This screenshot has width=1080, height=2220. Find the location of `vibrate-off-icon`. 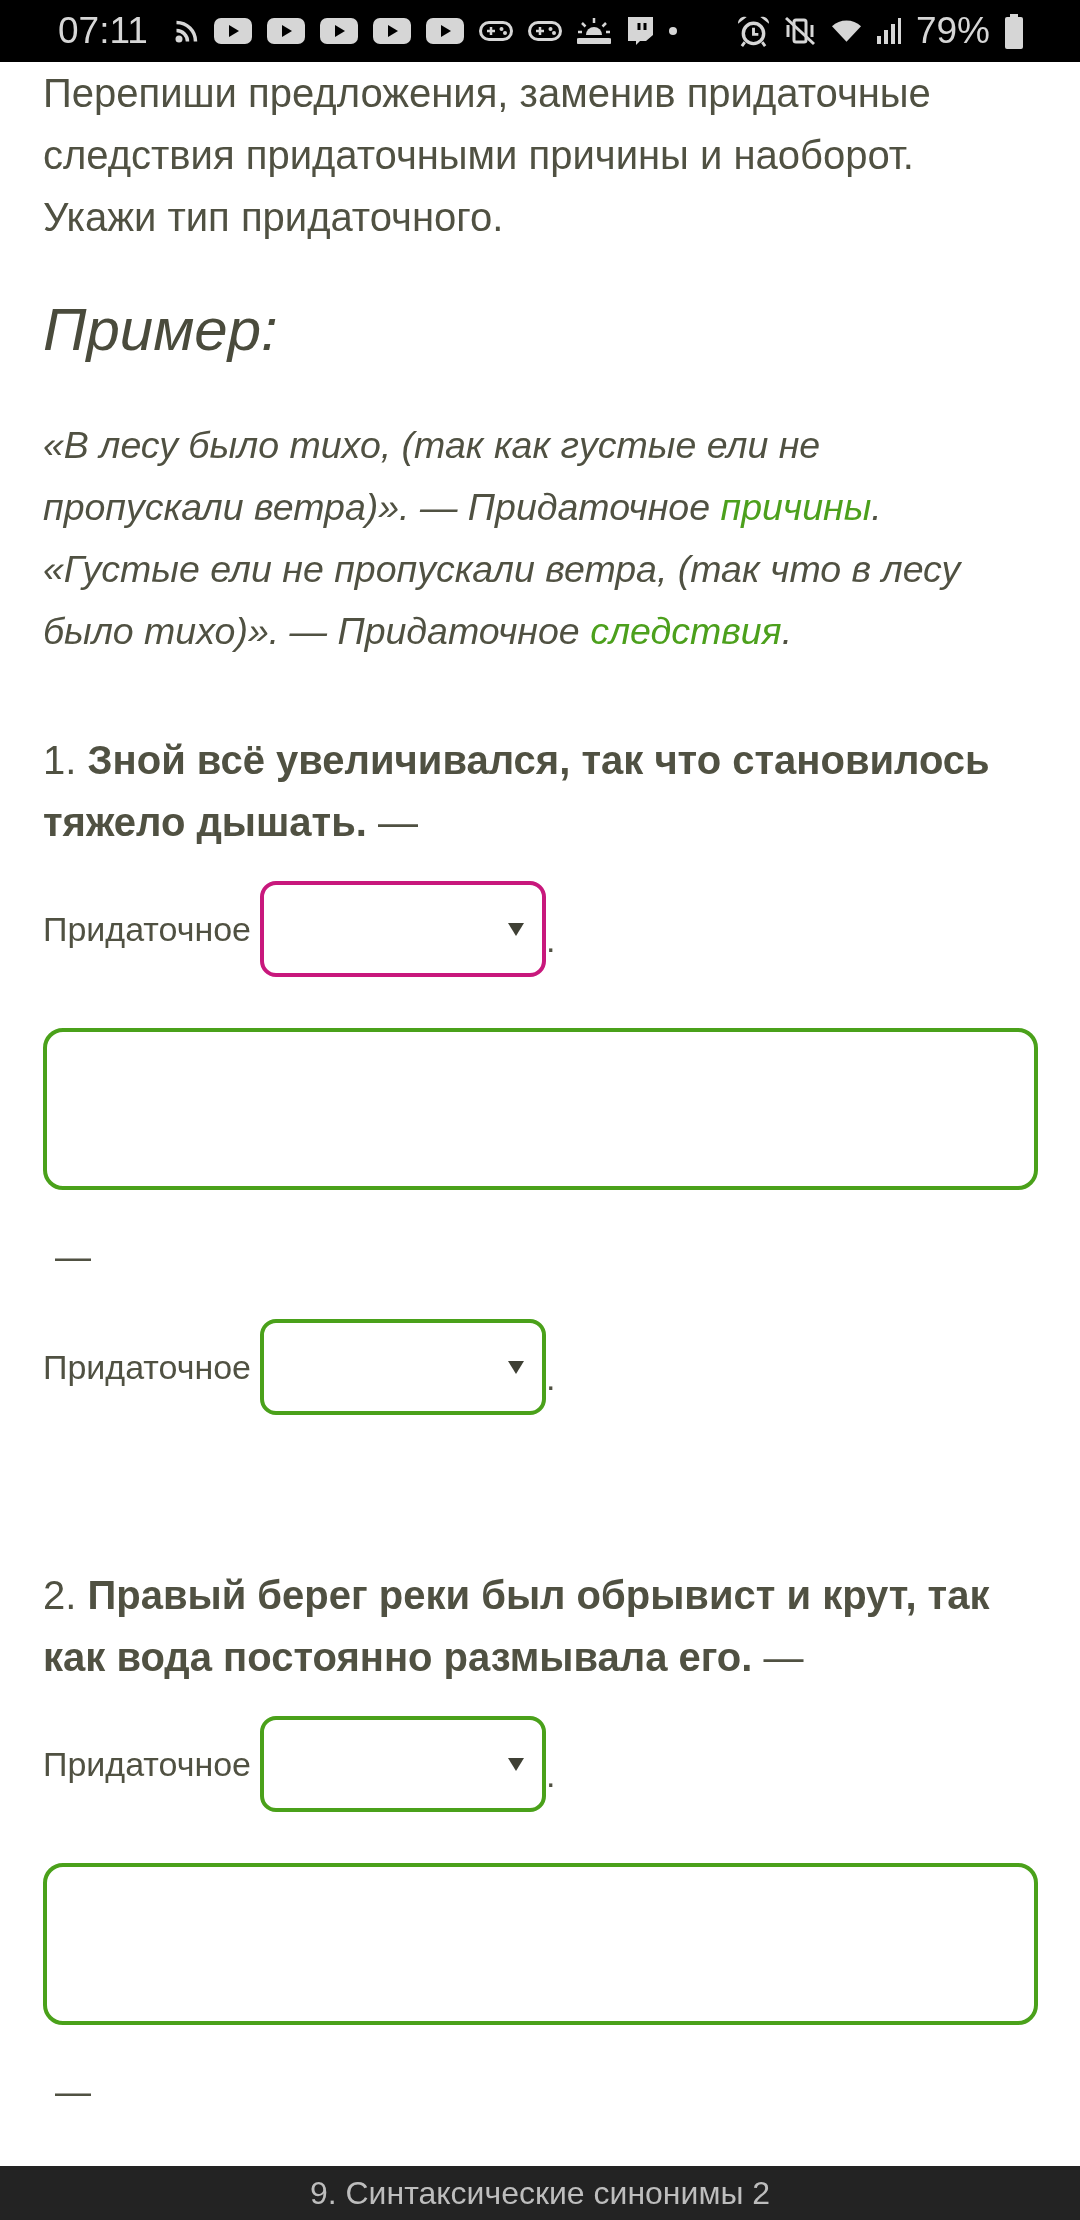

vibrate-off-icon is located at coordinates (799, 31).